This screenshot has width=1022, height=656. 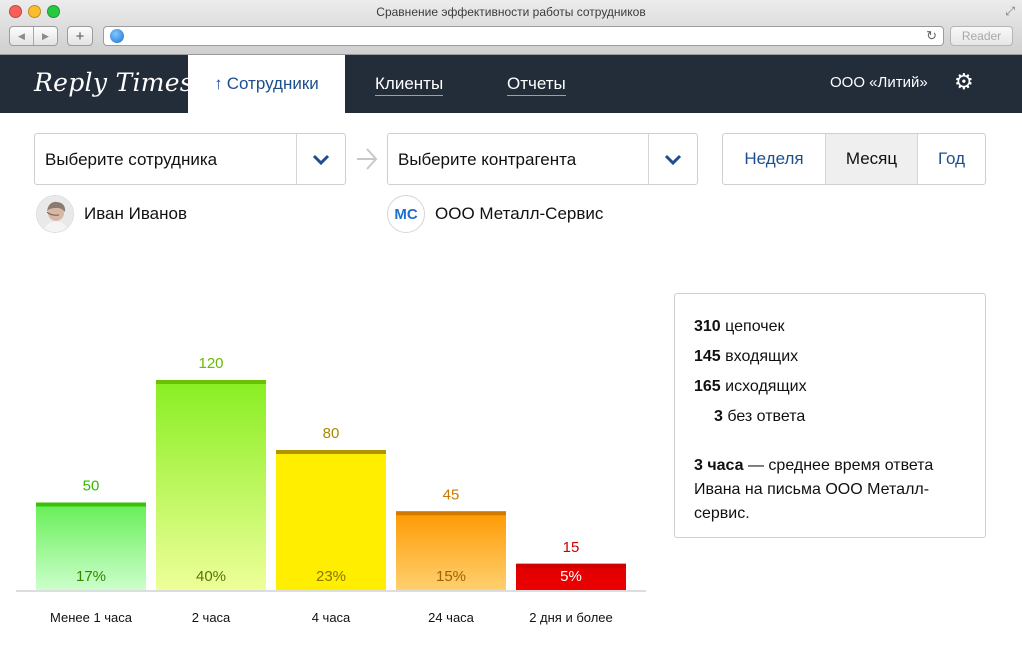 I want to click on history-nav: ◀ ▶, so click(x=33, y=36).